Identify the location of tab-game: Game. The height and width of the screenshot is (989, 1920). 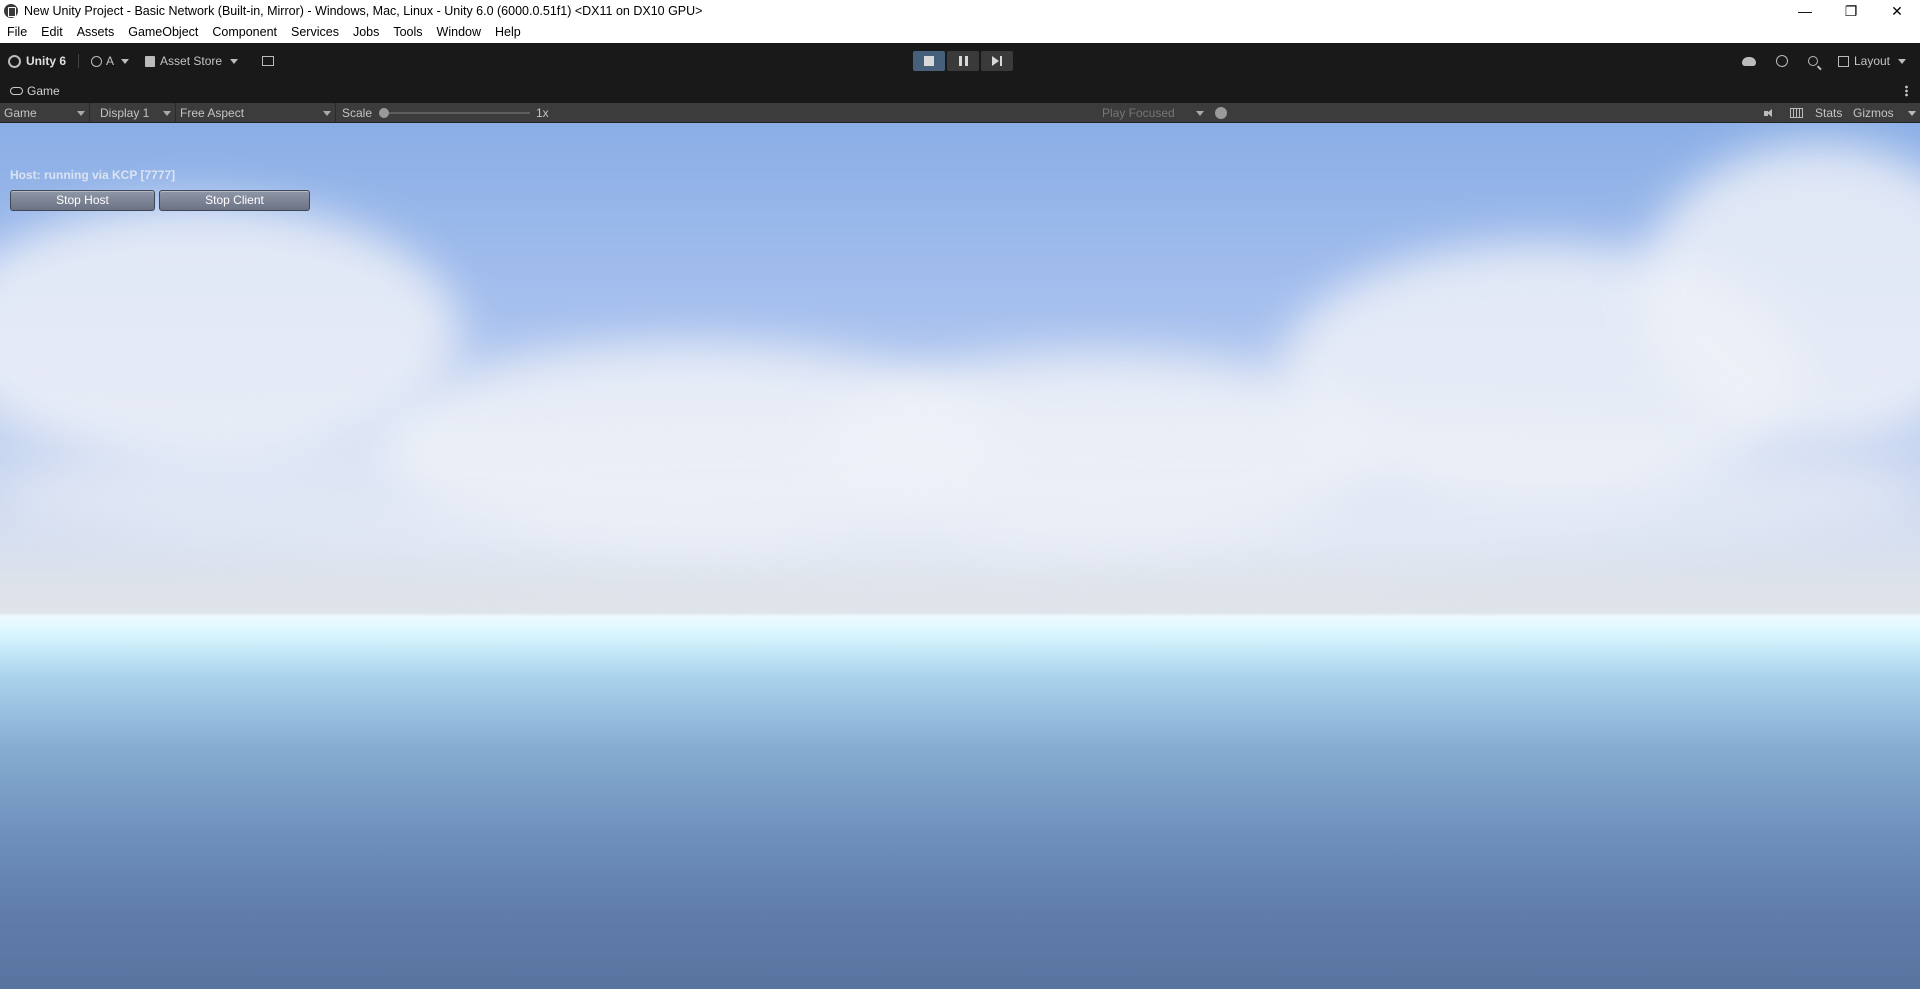
(35, 91).